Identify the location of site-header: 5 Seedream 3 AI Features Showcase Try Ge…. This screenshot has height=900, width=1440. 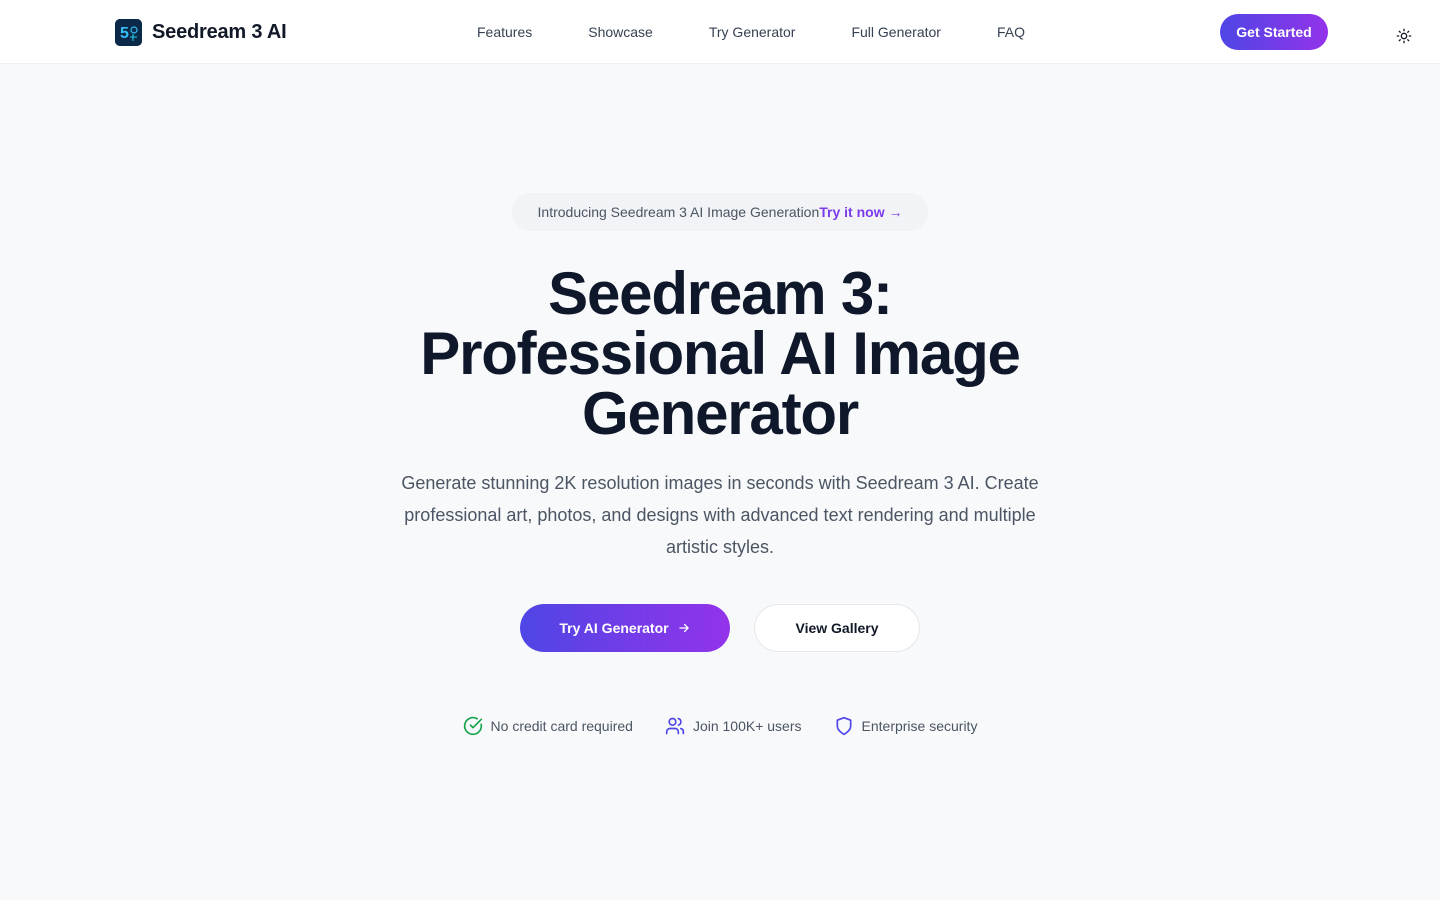
(720, 32).